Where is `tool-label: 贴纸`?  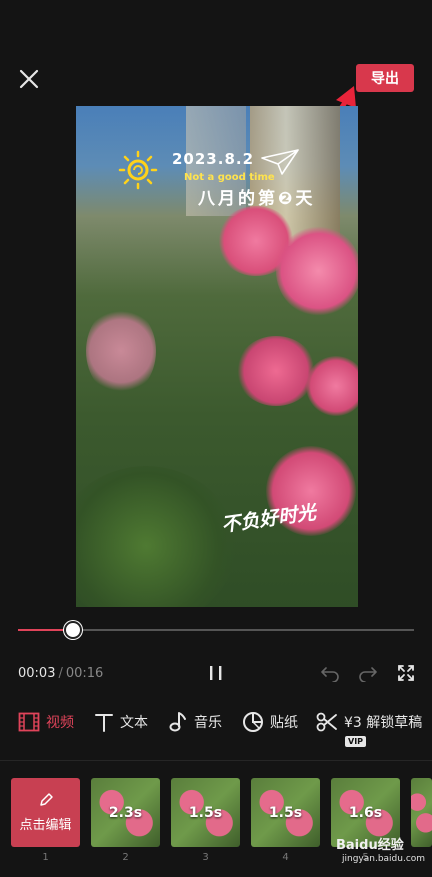 tool-label: 贴纸 is located at coordinates (284, 723).